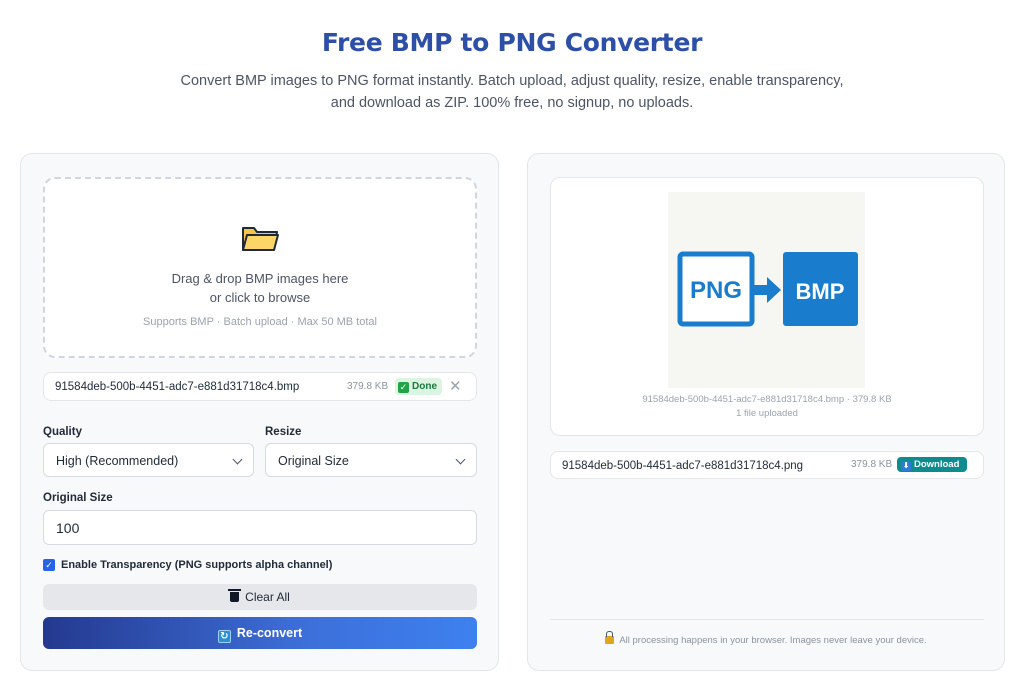 This screenshot has height=690, width=1024. What do you see at coordinates (117, 461) in the screenshot?
I see `quality-select-value: High (Recommended)` at bounding box center [117, 461].